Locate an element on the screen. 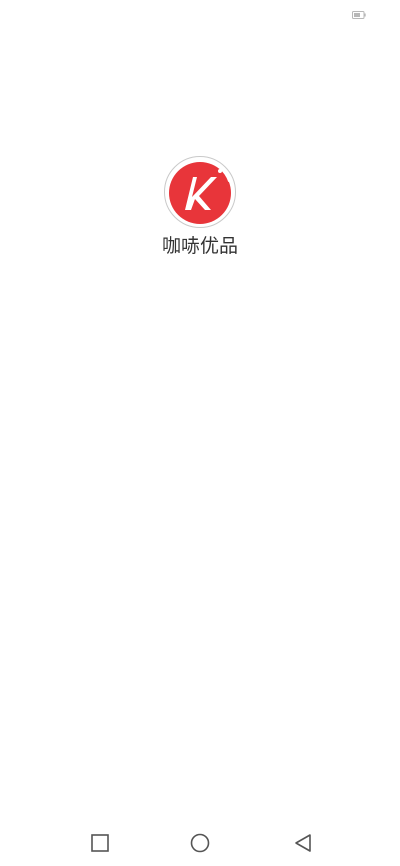  square-icon is located at coordinates (100, 843).